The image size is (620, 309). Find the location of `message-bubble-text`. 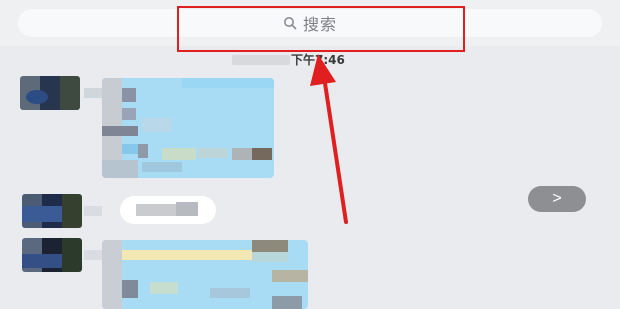

message-bubble-text is located at coordinates (168, 210).